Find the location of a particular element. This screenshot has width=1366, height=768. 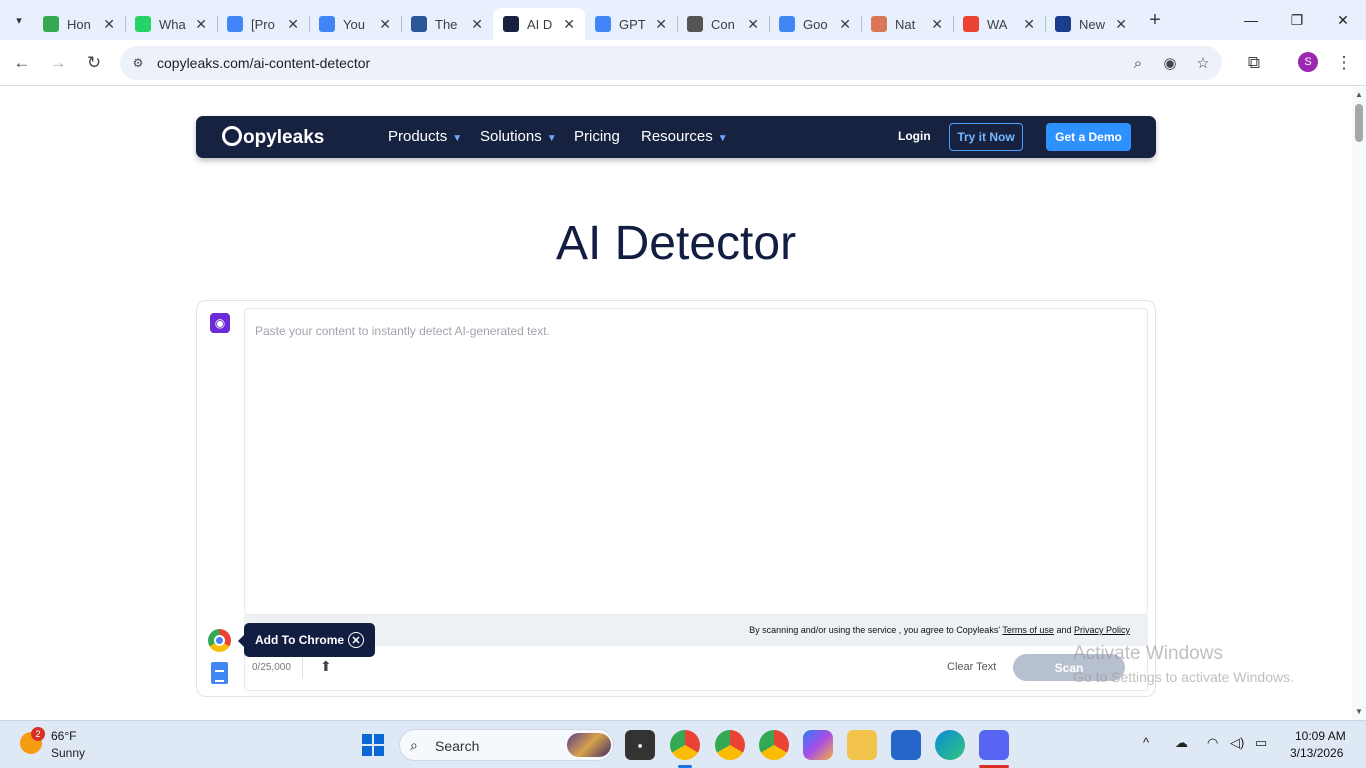

browser-tab: AI D ✕ is located at coordinates (539, 24).